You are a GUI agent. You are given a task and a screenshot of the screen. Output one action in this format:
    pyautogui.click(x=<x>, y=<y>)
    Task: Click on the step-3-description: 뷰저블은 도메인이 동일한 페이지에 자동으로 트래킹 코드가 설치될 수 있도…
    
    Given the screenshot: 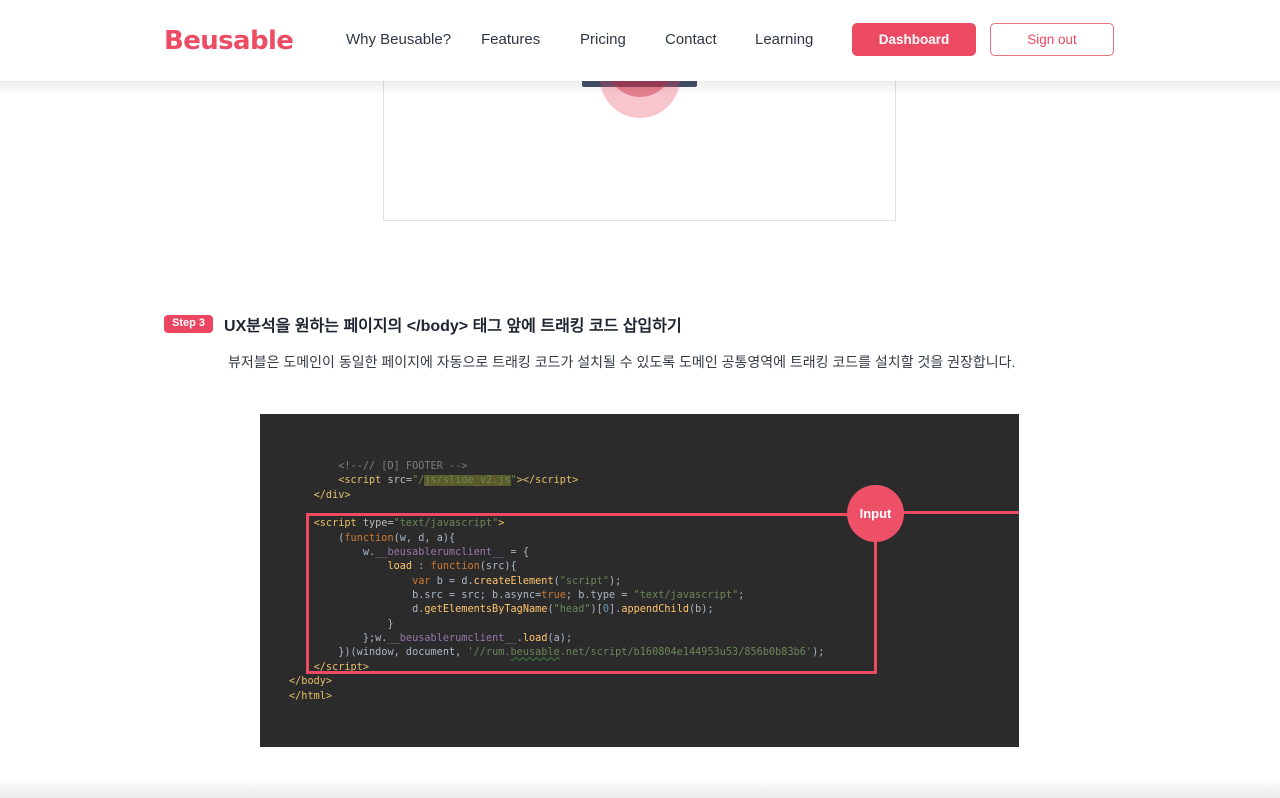 What is the action you would take?
    pyautogui.click(x=622, y=362)
    